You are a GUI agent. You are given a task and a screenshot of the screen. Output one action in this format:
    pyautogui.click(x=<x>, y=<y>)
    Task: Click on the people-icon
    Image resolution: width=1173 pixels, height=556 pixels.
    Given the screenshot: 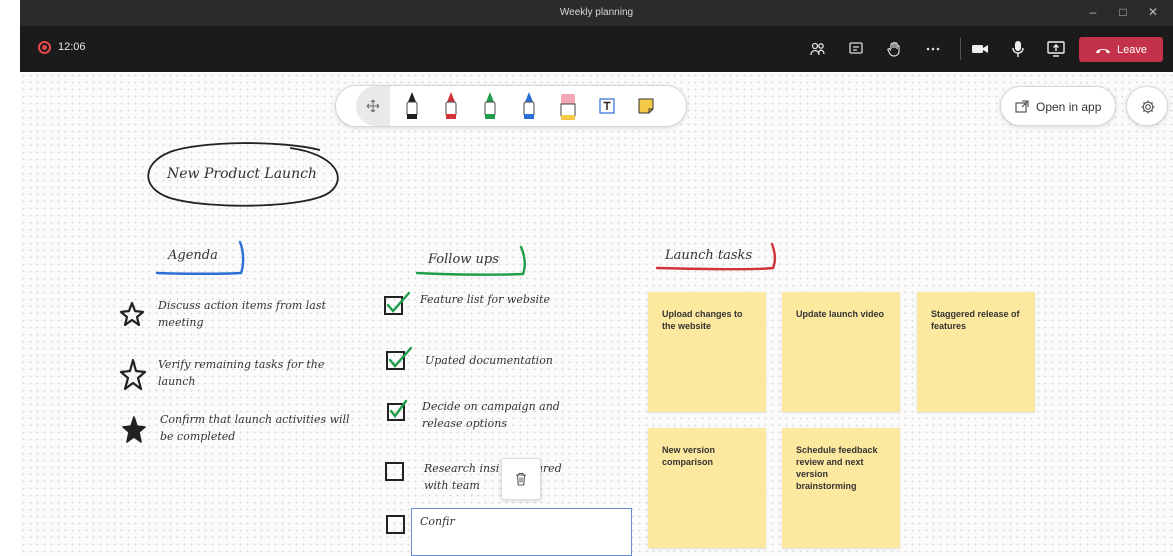 What is the action you would take?
    pyautogui.click(x=818, y=49)
    